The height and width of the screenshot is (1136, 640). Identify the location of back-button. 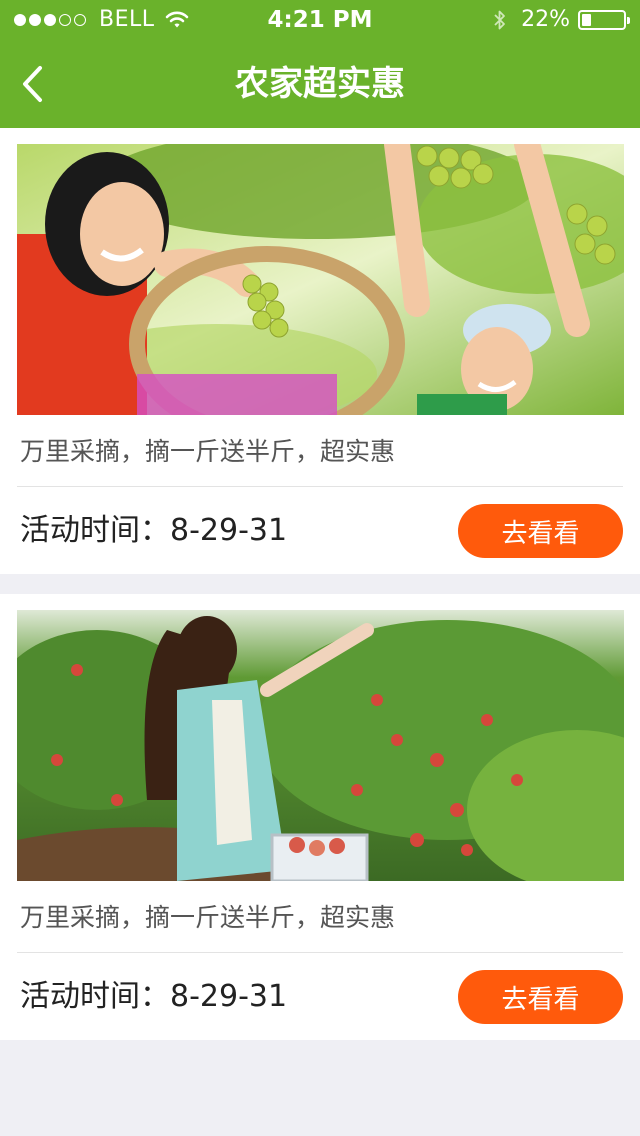
(35, 84).